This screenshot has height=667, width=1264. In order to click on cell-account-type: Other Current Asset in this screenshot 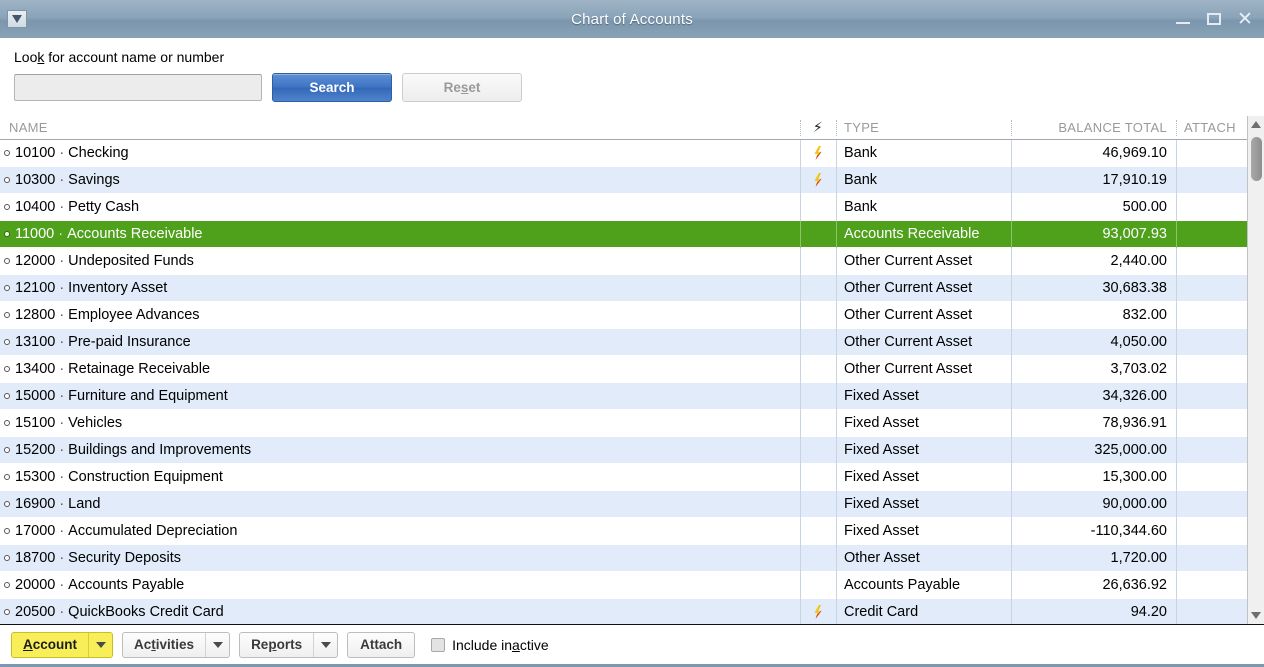, I will do `click(923, 288)`.